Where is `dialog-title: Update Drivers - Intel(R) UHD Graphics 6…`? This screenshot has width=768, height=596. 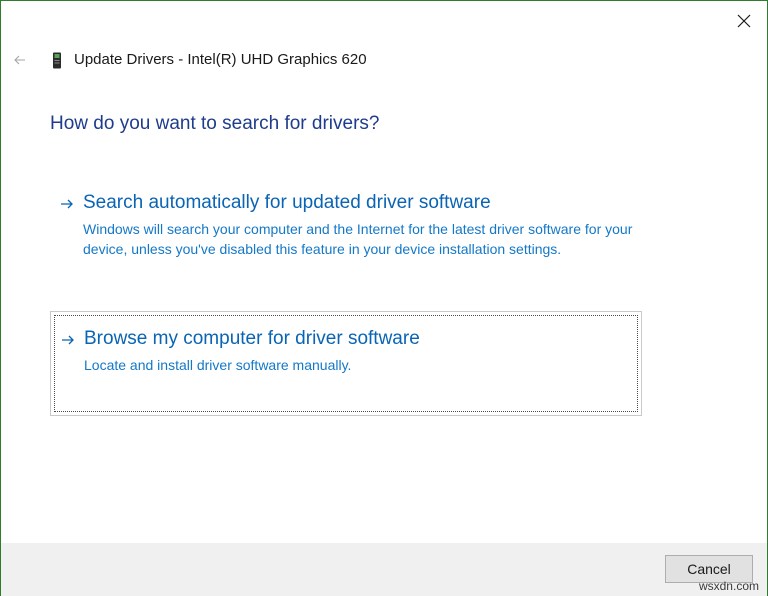
dialog-title: Update Drivers - Intel(R) UHD Graphics 6… is located at coordinates (220, 59).